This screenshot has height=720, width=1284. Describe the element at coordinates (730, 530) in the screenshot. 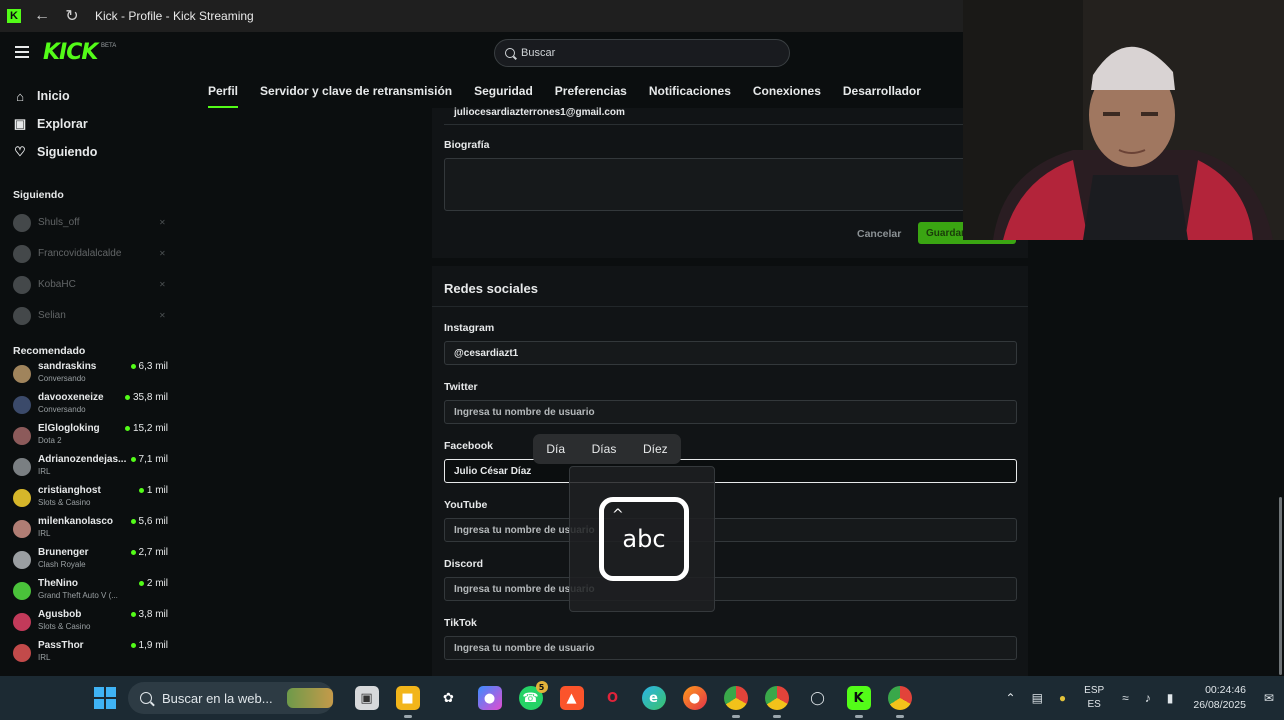

I see `youtube-input` at that location.